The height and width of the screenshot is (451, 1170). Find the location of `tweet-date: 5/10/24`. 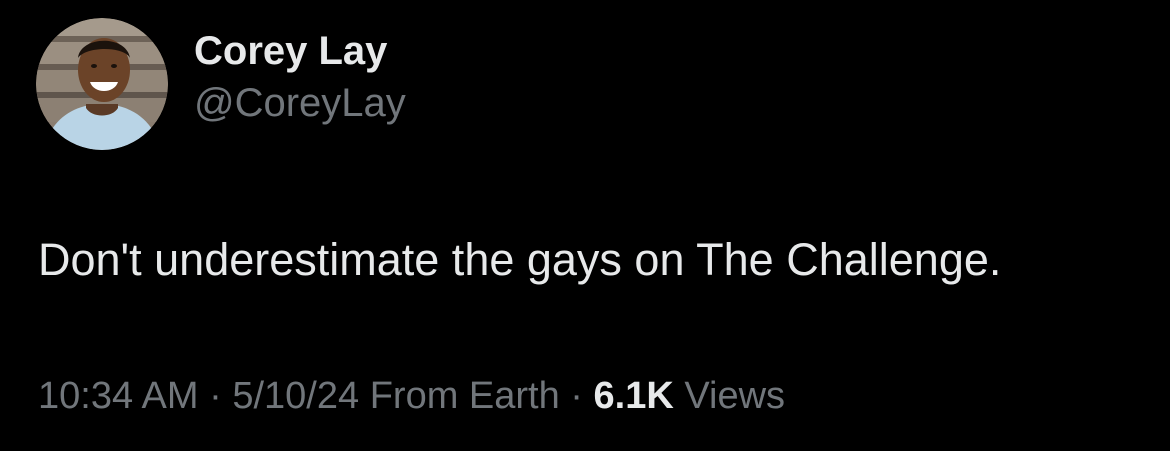

tweet-date: 5/10/24 is located at coordinates (295, 396).